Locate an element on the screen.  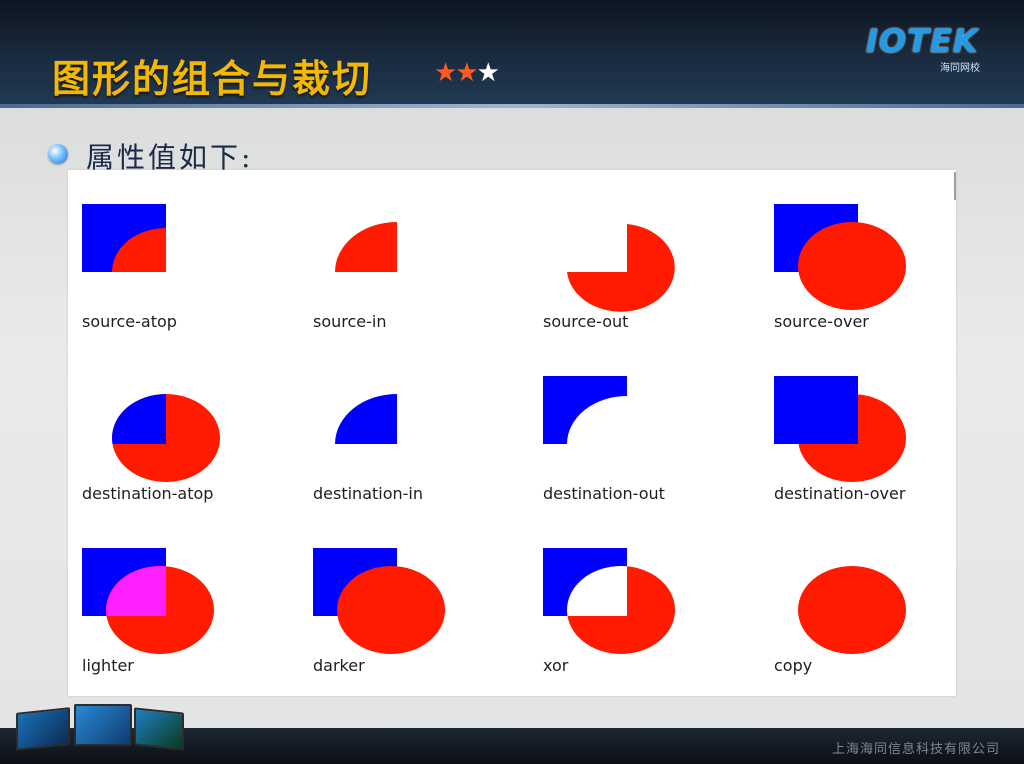
mode-label: lighter is located at coordinates (108, 665).